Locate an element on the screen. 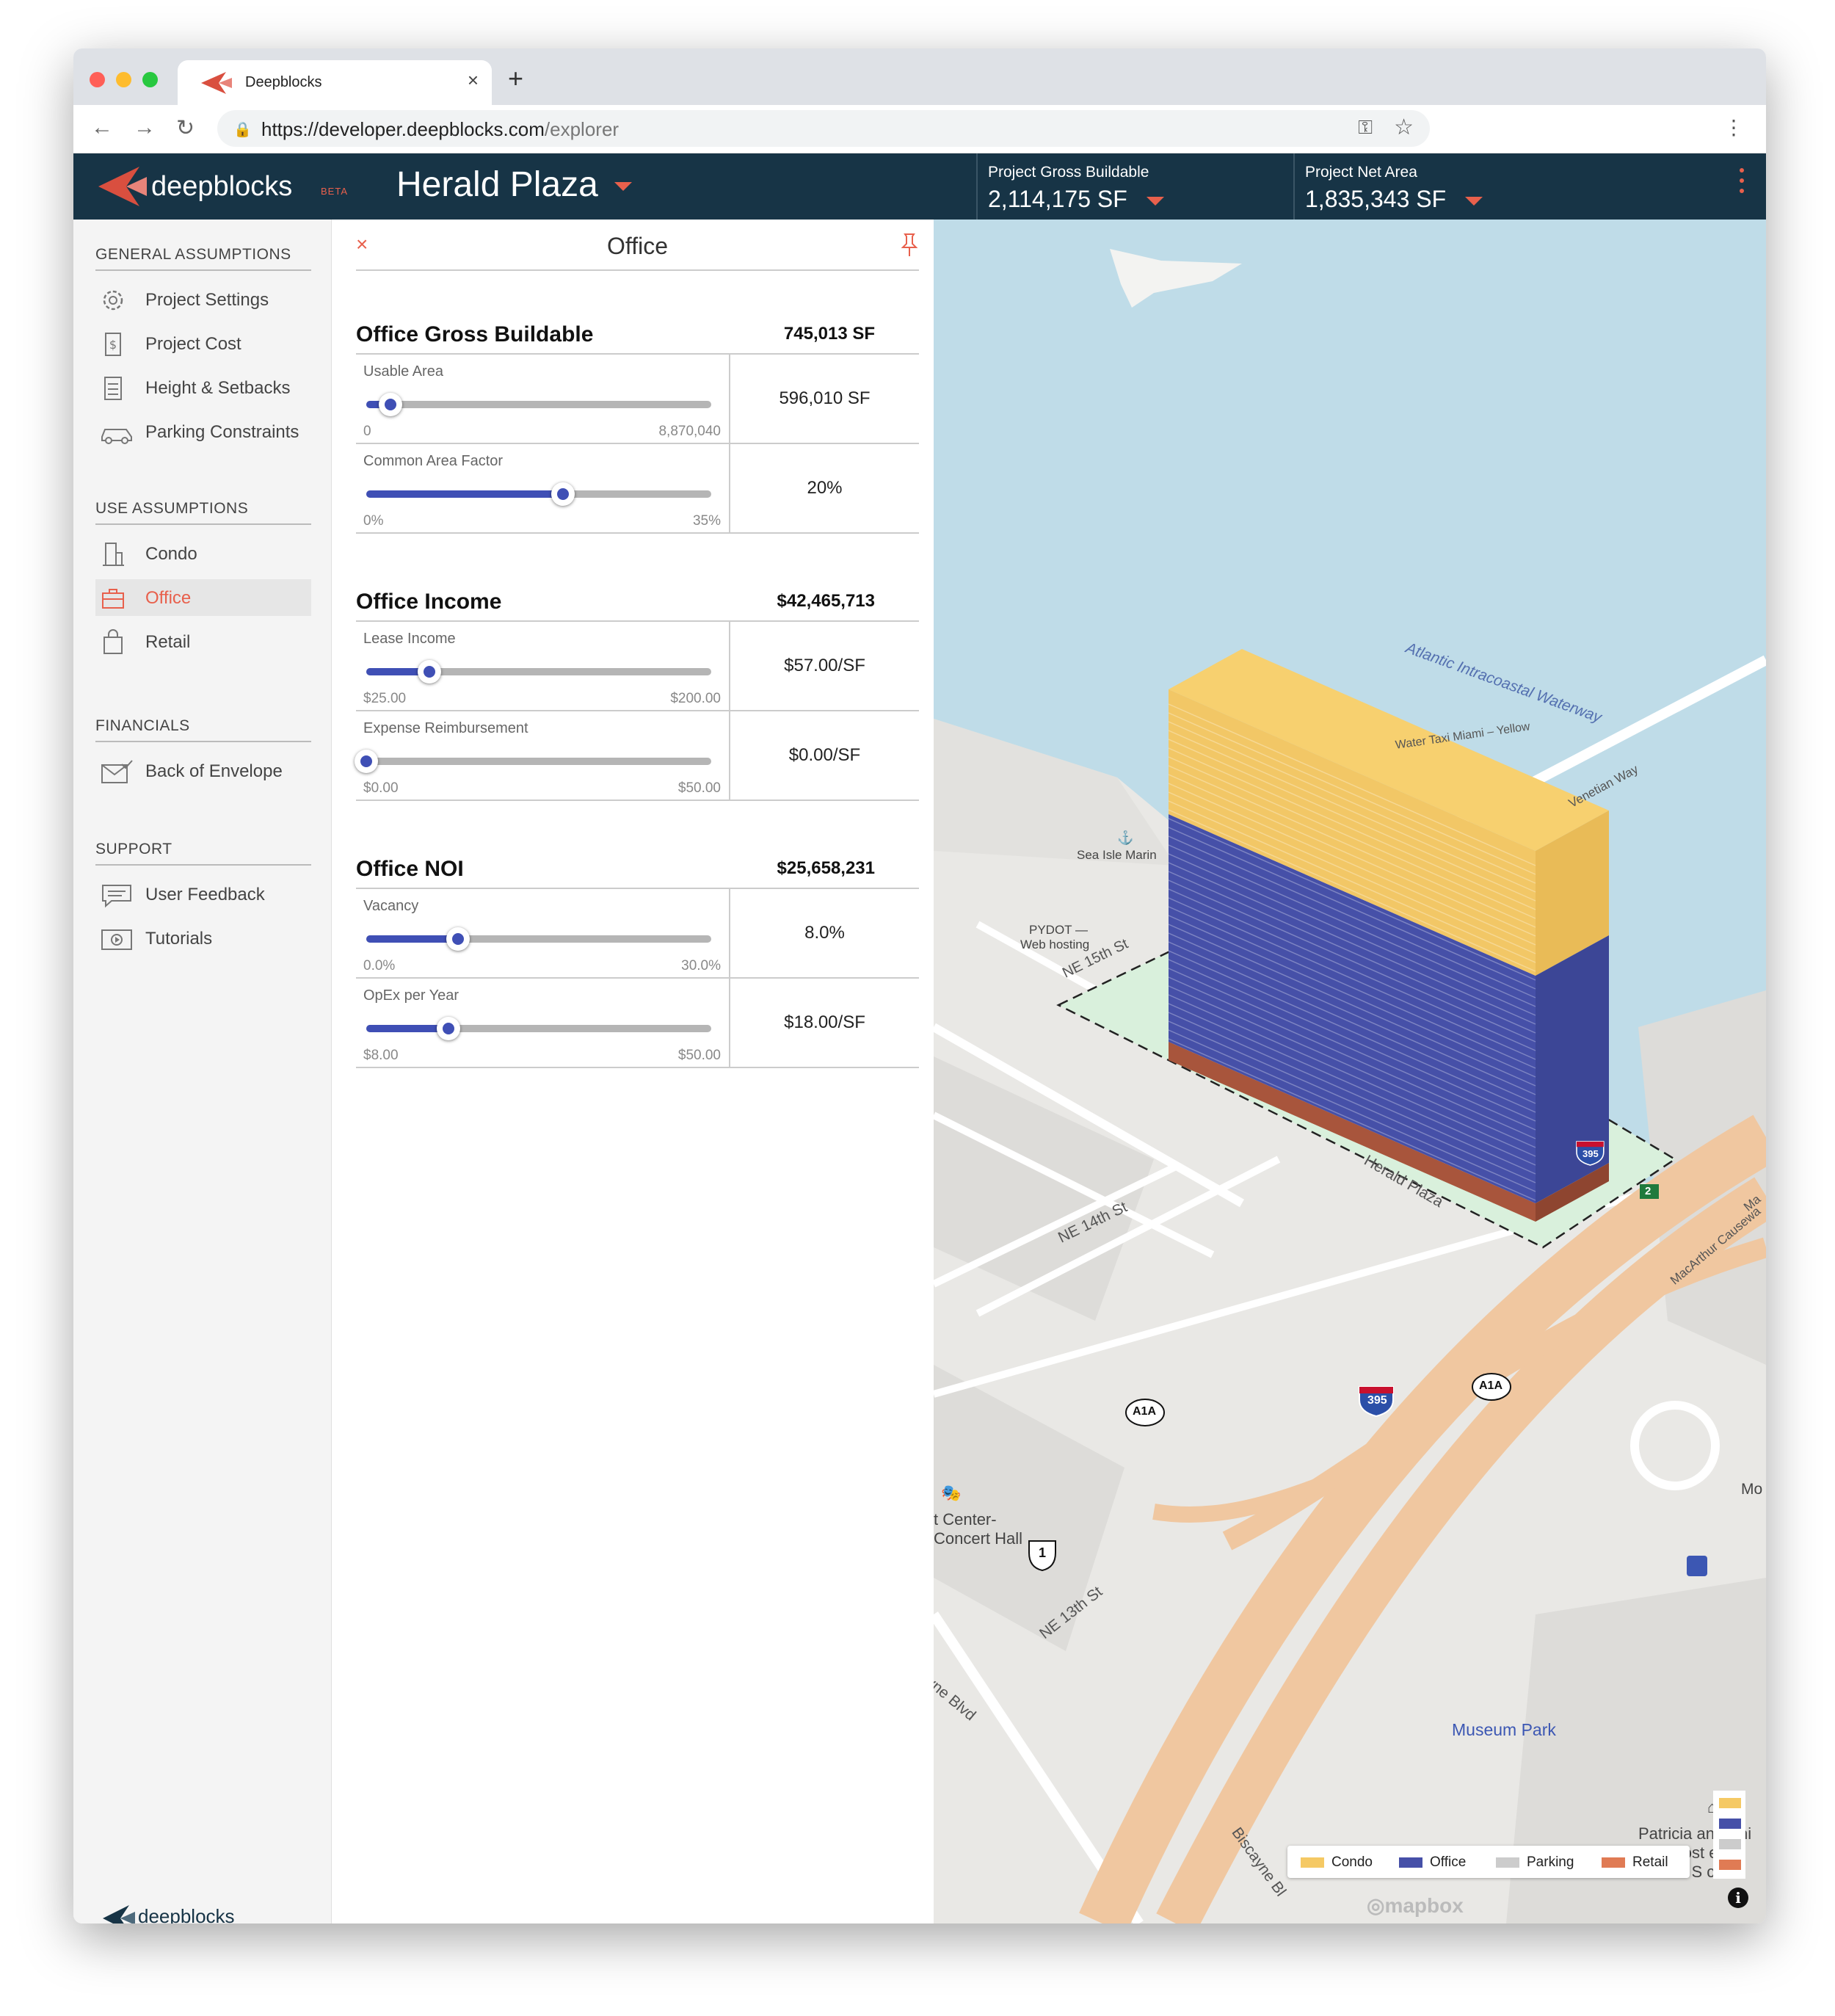 The image size is (1835, 2016). mapbox-logo: ◎mapbox is located at coordinates (1415, 1905).